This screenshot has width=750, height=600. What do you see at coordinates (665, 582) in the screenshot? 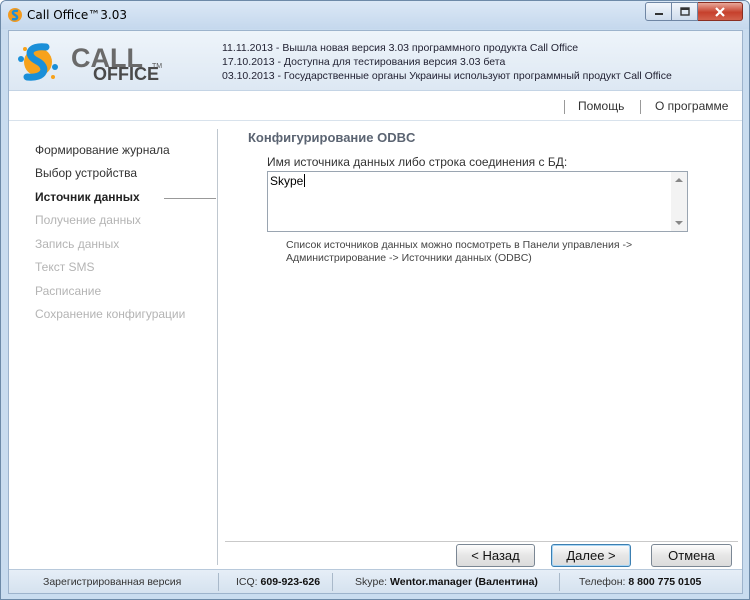
I see `phone-number: 8 800 775 0105` at bounding box center [665, 582].